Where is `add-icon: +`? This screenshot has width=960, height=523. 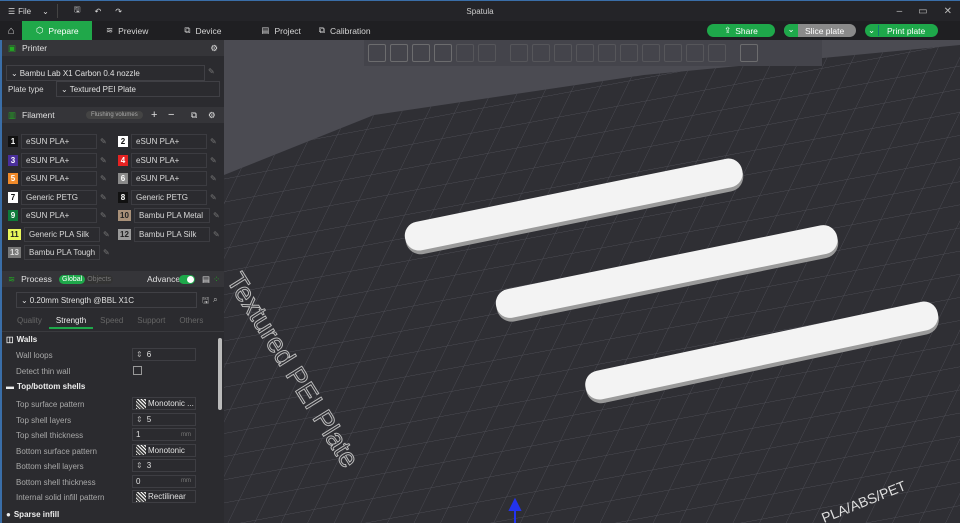
add-icon: + is located at coordinates (154, 115).